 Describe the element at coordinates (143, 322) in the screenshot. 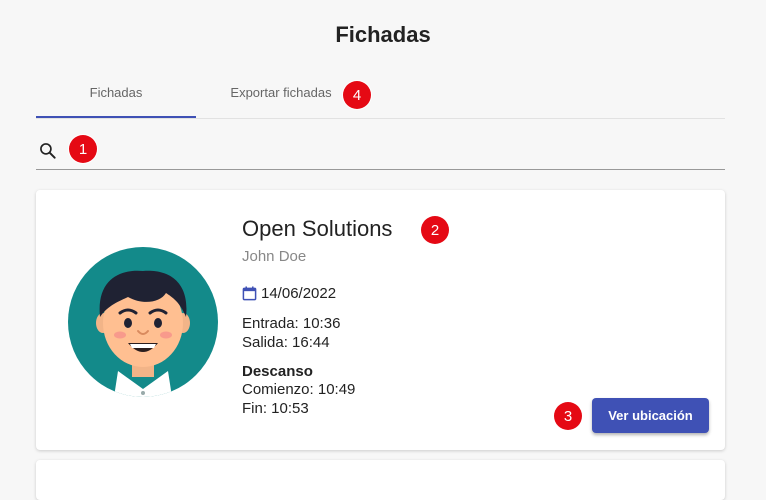

I see `avatar` at that location.